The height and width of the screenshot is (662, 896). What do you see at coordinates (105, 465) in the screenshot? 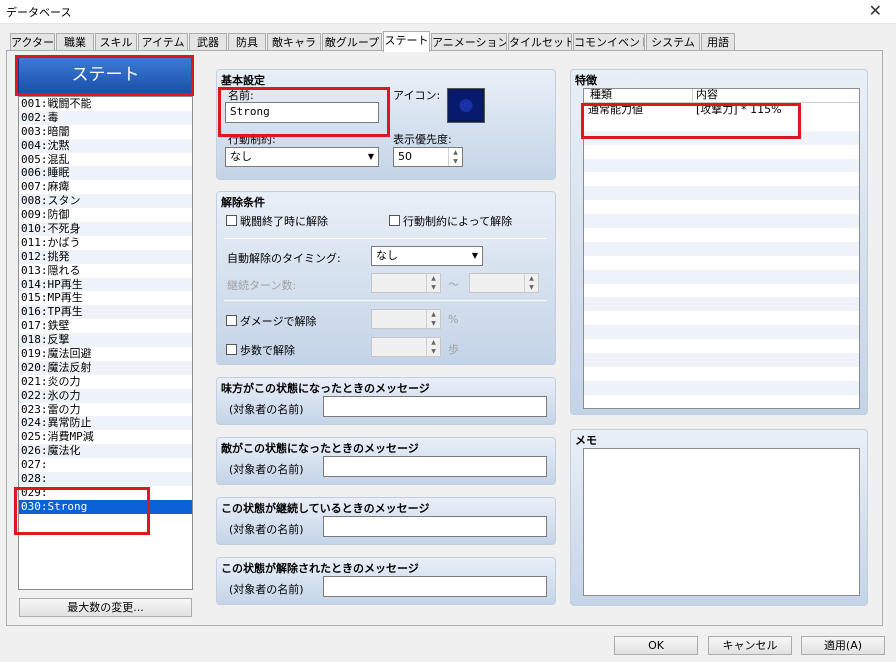
I see `list-item: 027:` at bounding box center [105, 465].